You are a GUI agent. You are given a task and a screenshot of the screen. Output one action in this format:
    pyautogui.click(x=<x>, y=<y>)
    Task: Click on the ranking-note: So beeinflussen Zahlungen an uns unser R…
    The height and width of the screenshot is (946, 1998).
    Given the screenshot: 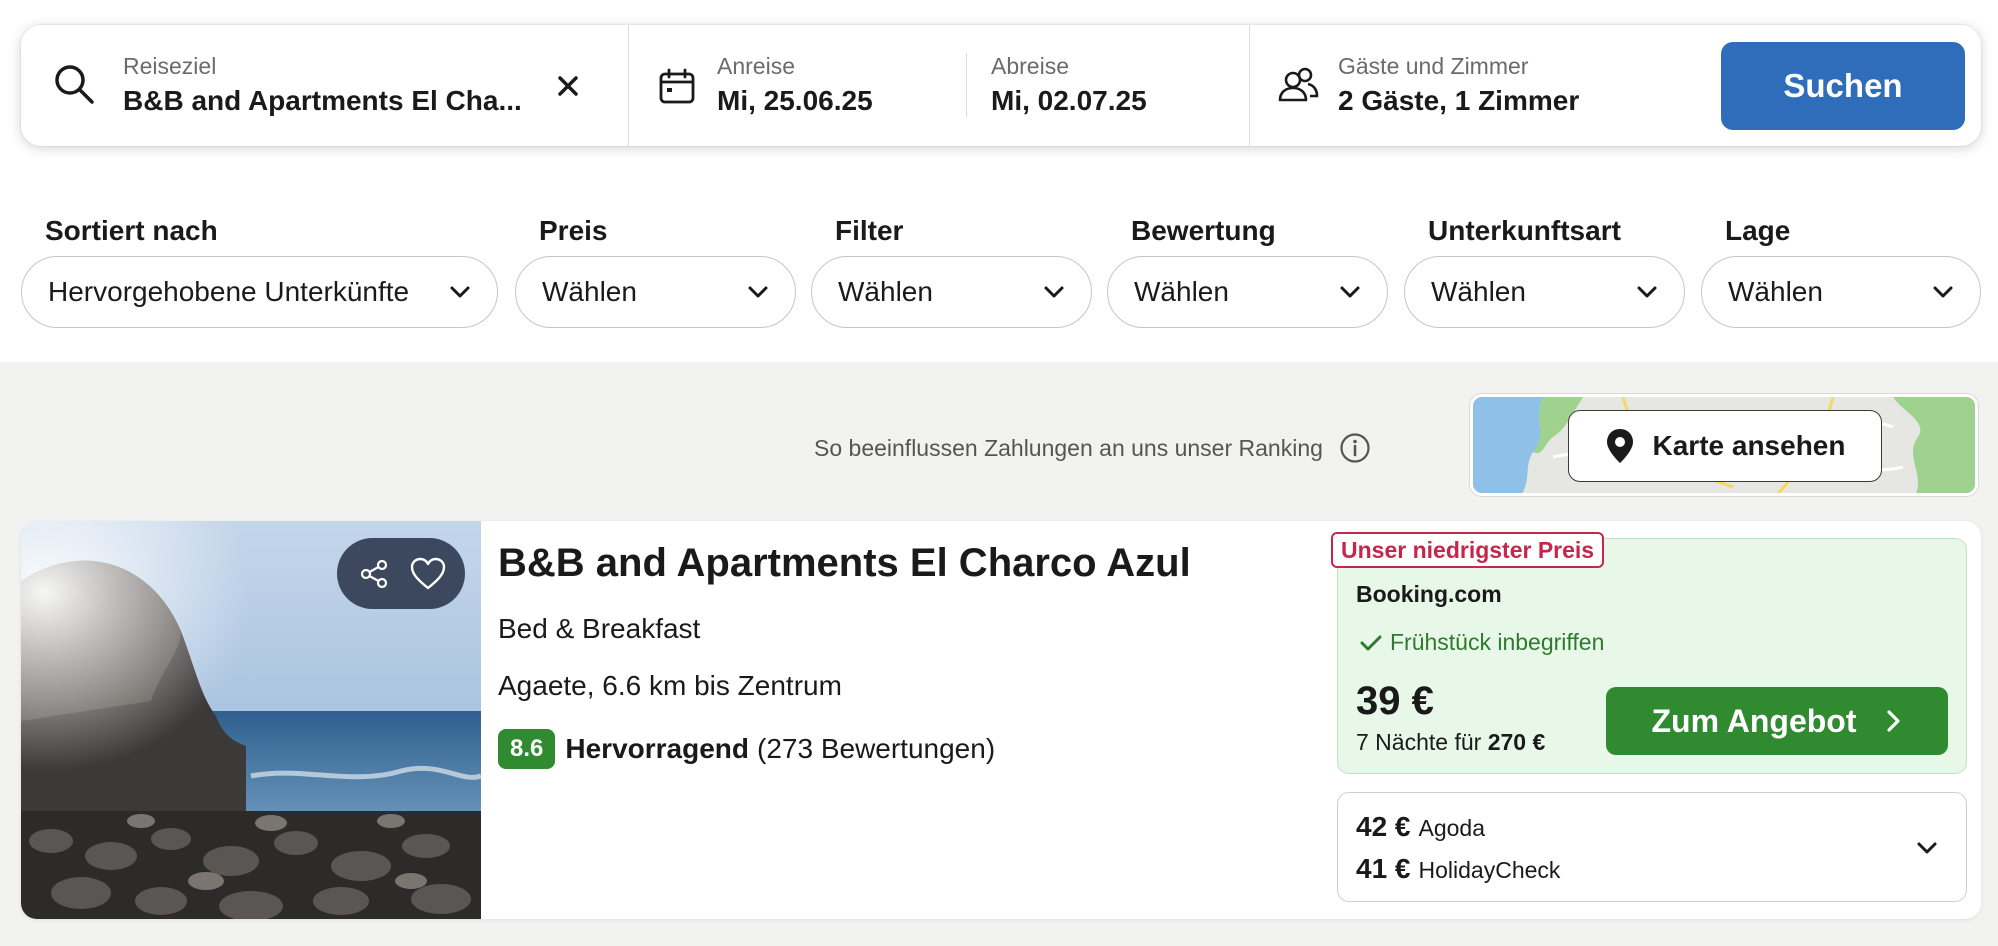 What is the action you would take?
    pyautogui.click(x=1092, y=448)
    